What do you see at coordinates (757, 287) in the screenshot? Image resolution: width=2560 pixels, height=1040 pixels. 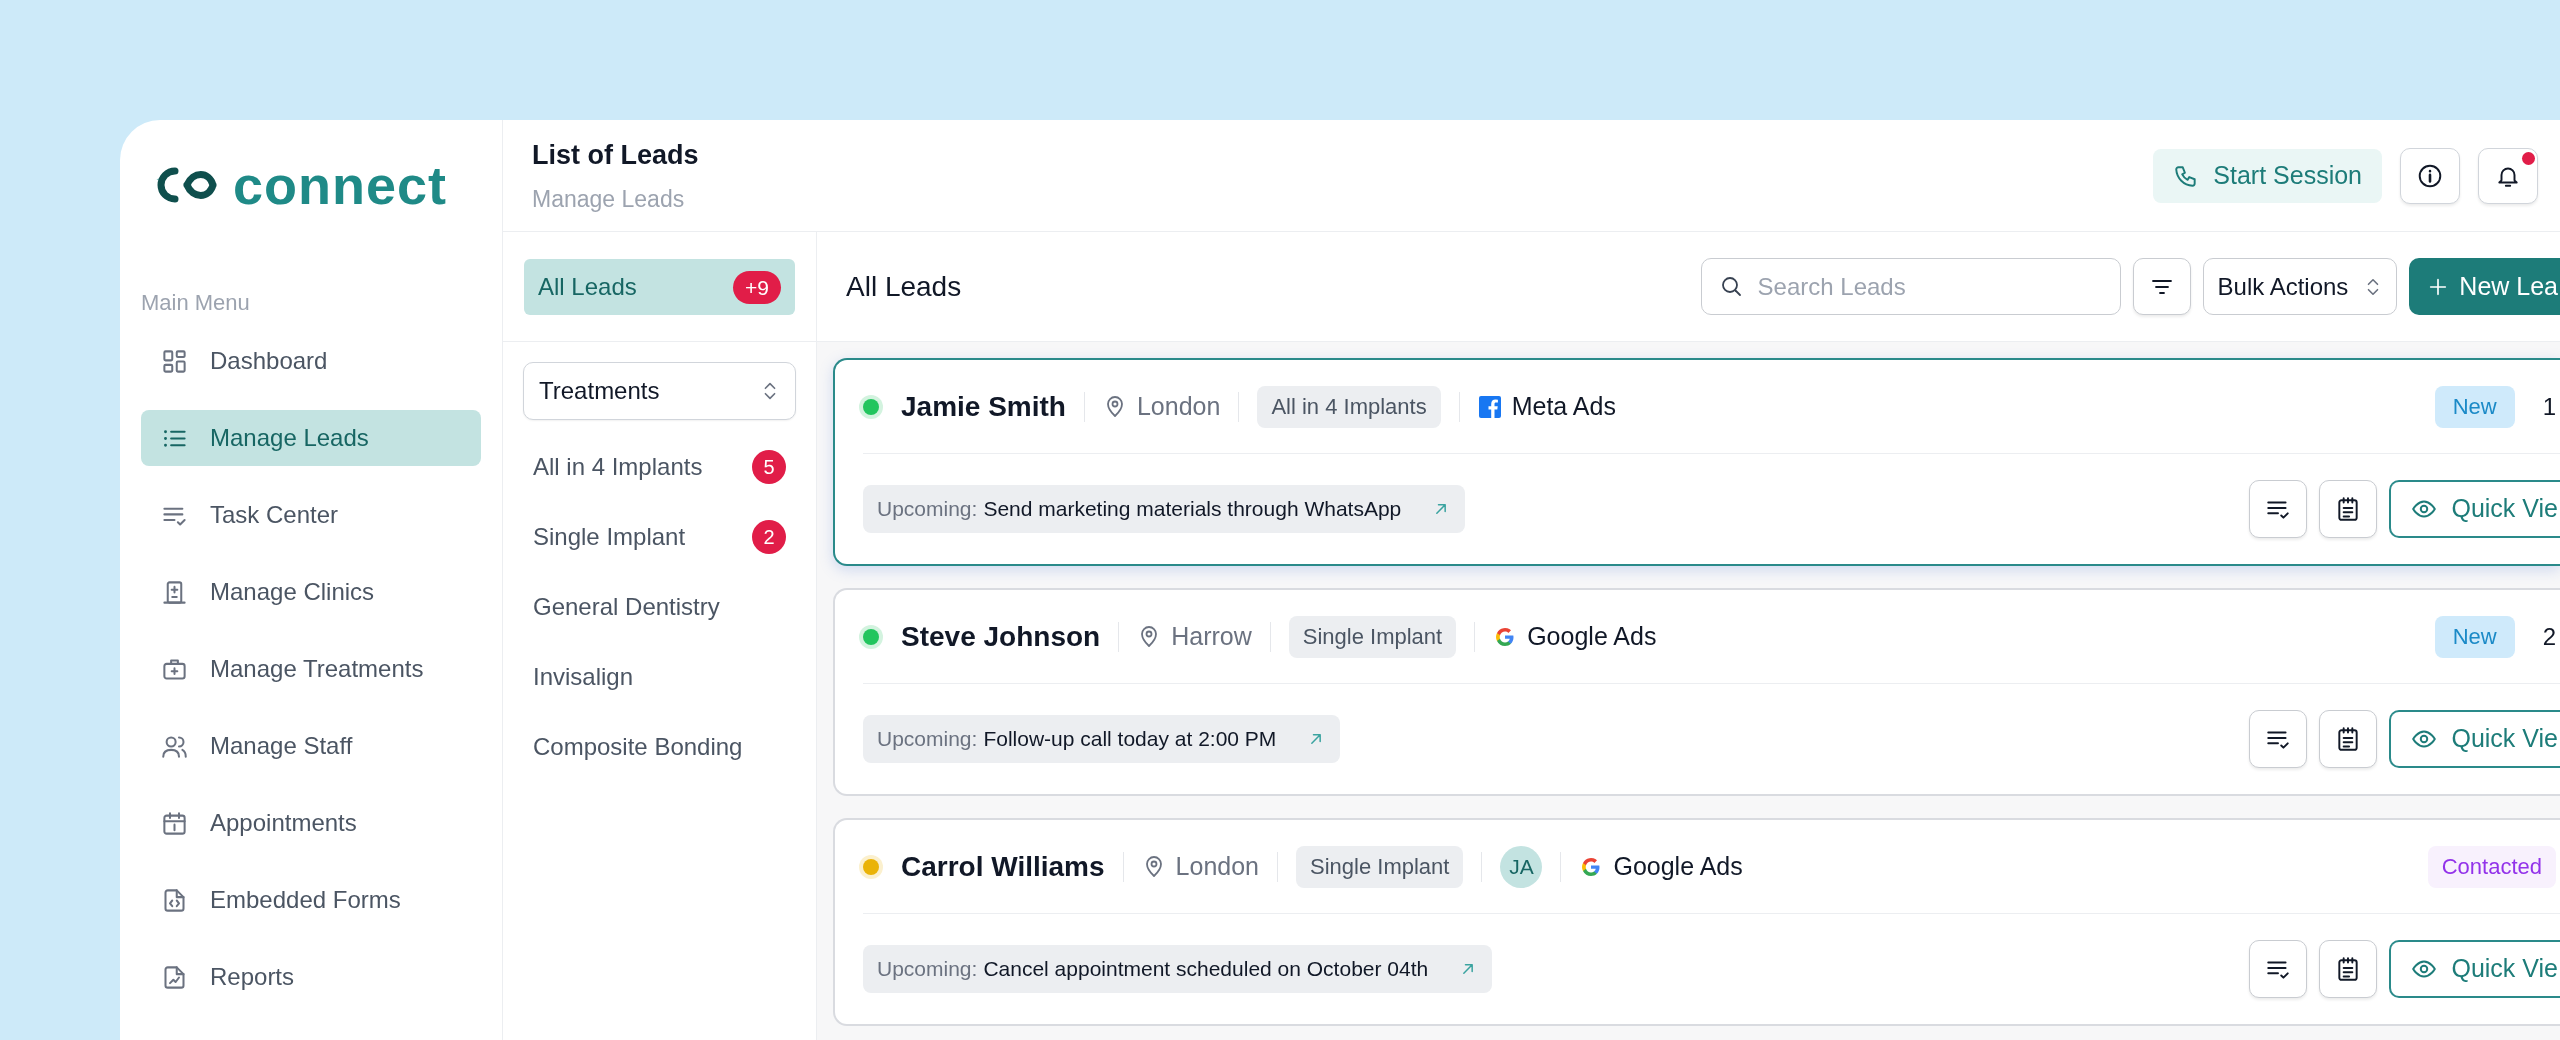 I see `count-badge: +9` at bounding box center [757, 287].